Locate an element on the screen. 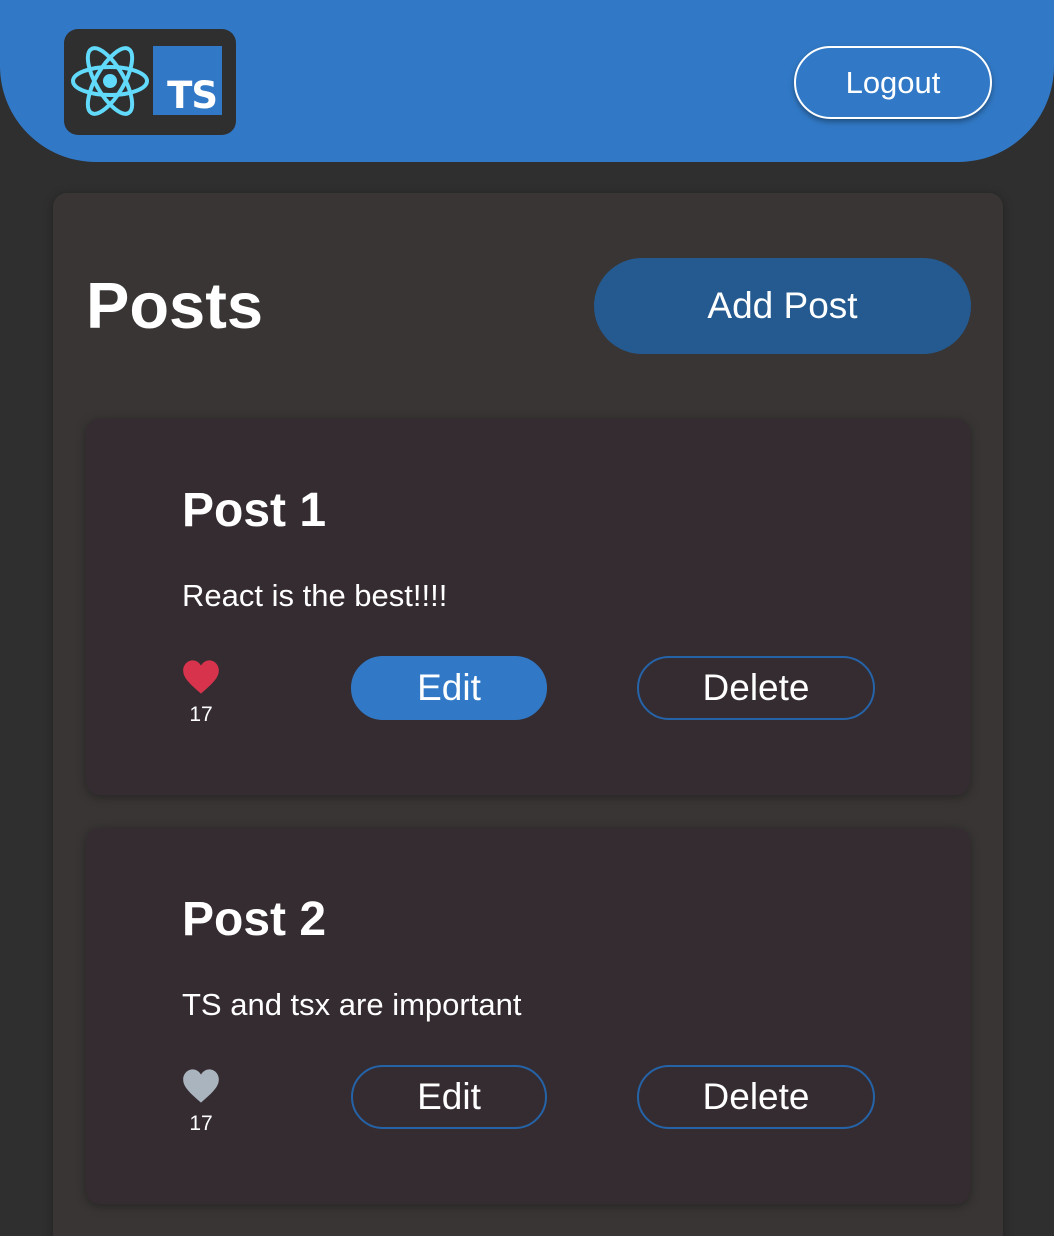 This screenshot has height=1236, width=1054. page-title: Posts is located at coordinates (175, 305).